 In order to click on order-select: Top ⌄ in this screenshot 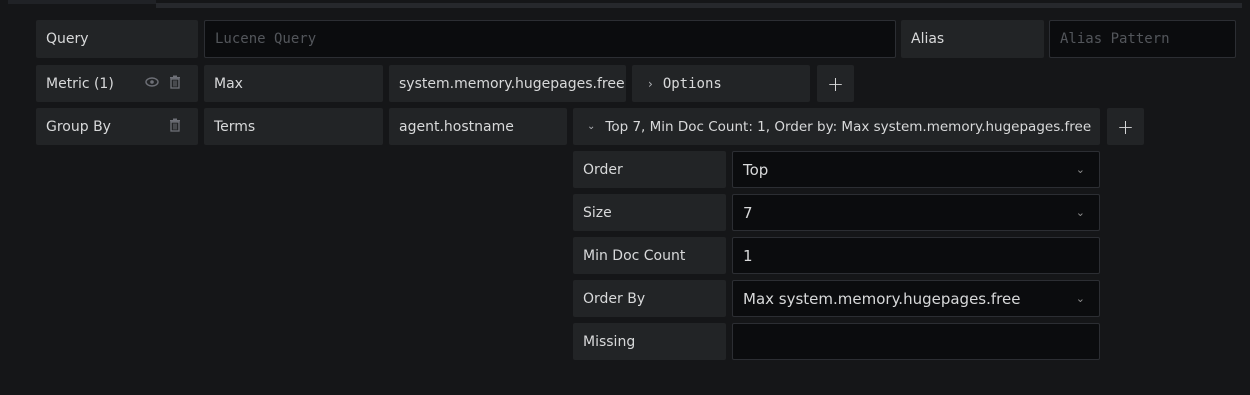, I will do `click(916, 169)`.